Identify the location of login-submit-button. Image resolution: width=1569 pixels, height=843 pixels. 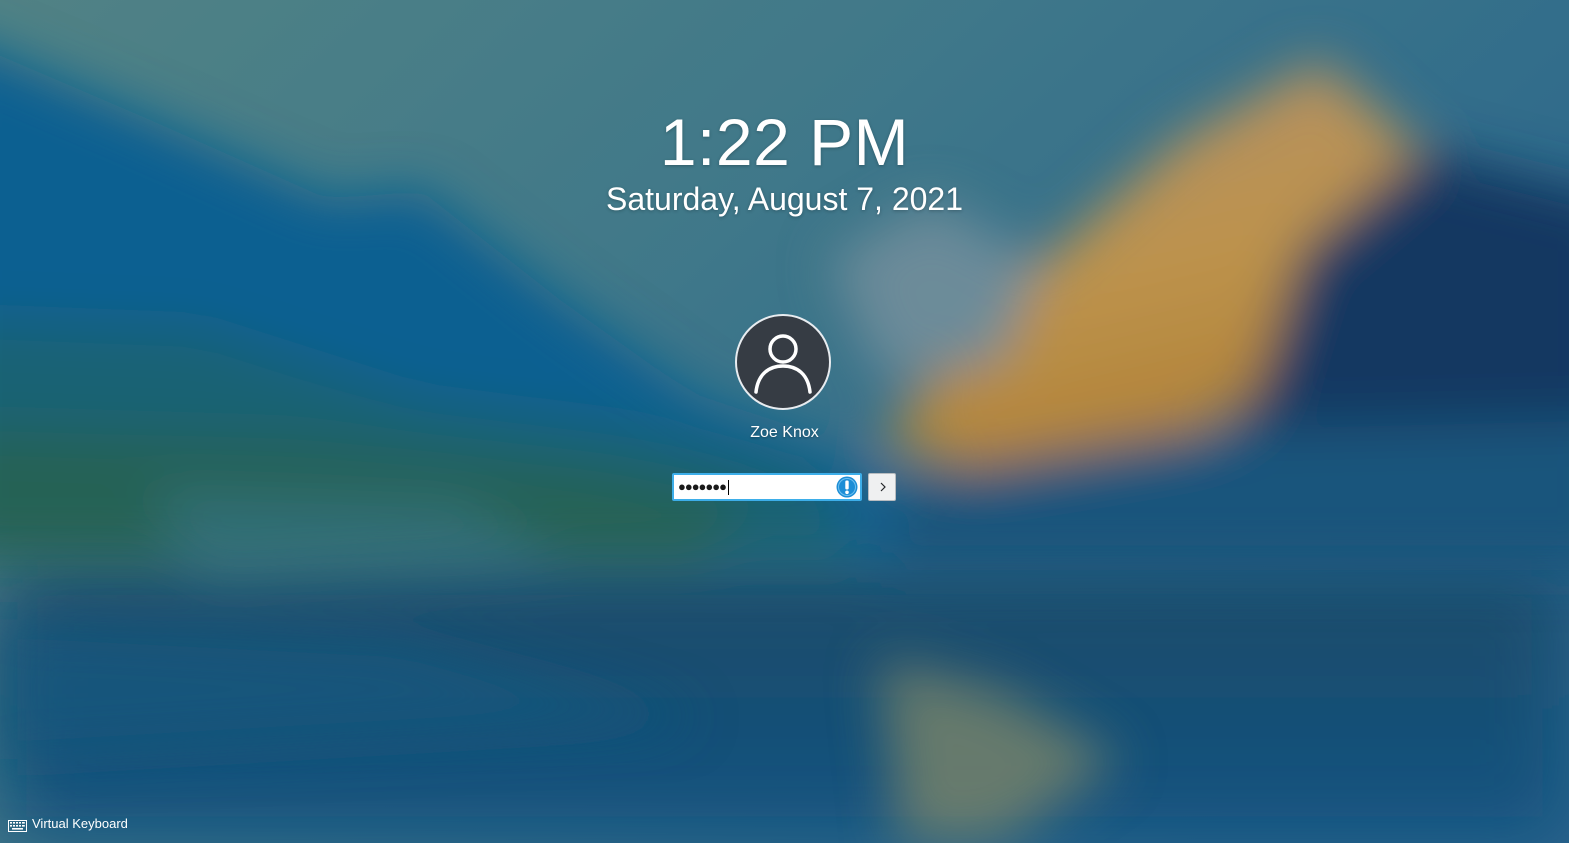
(882, 487).